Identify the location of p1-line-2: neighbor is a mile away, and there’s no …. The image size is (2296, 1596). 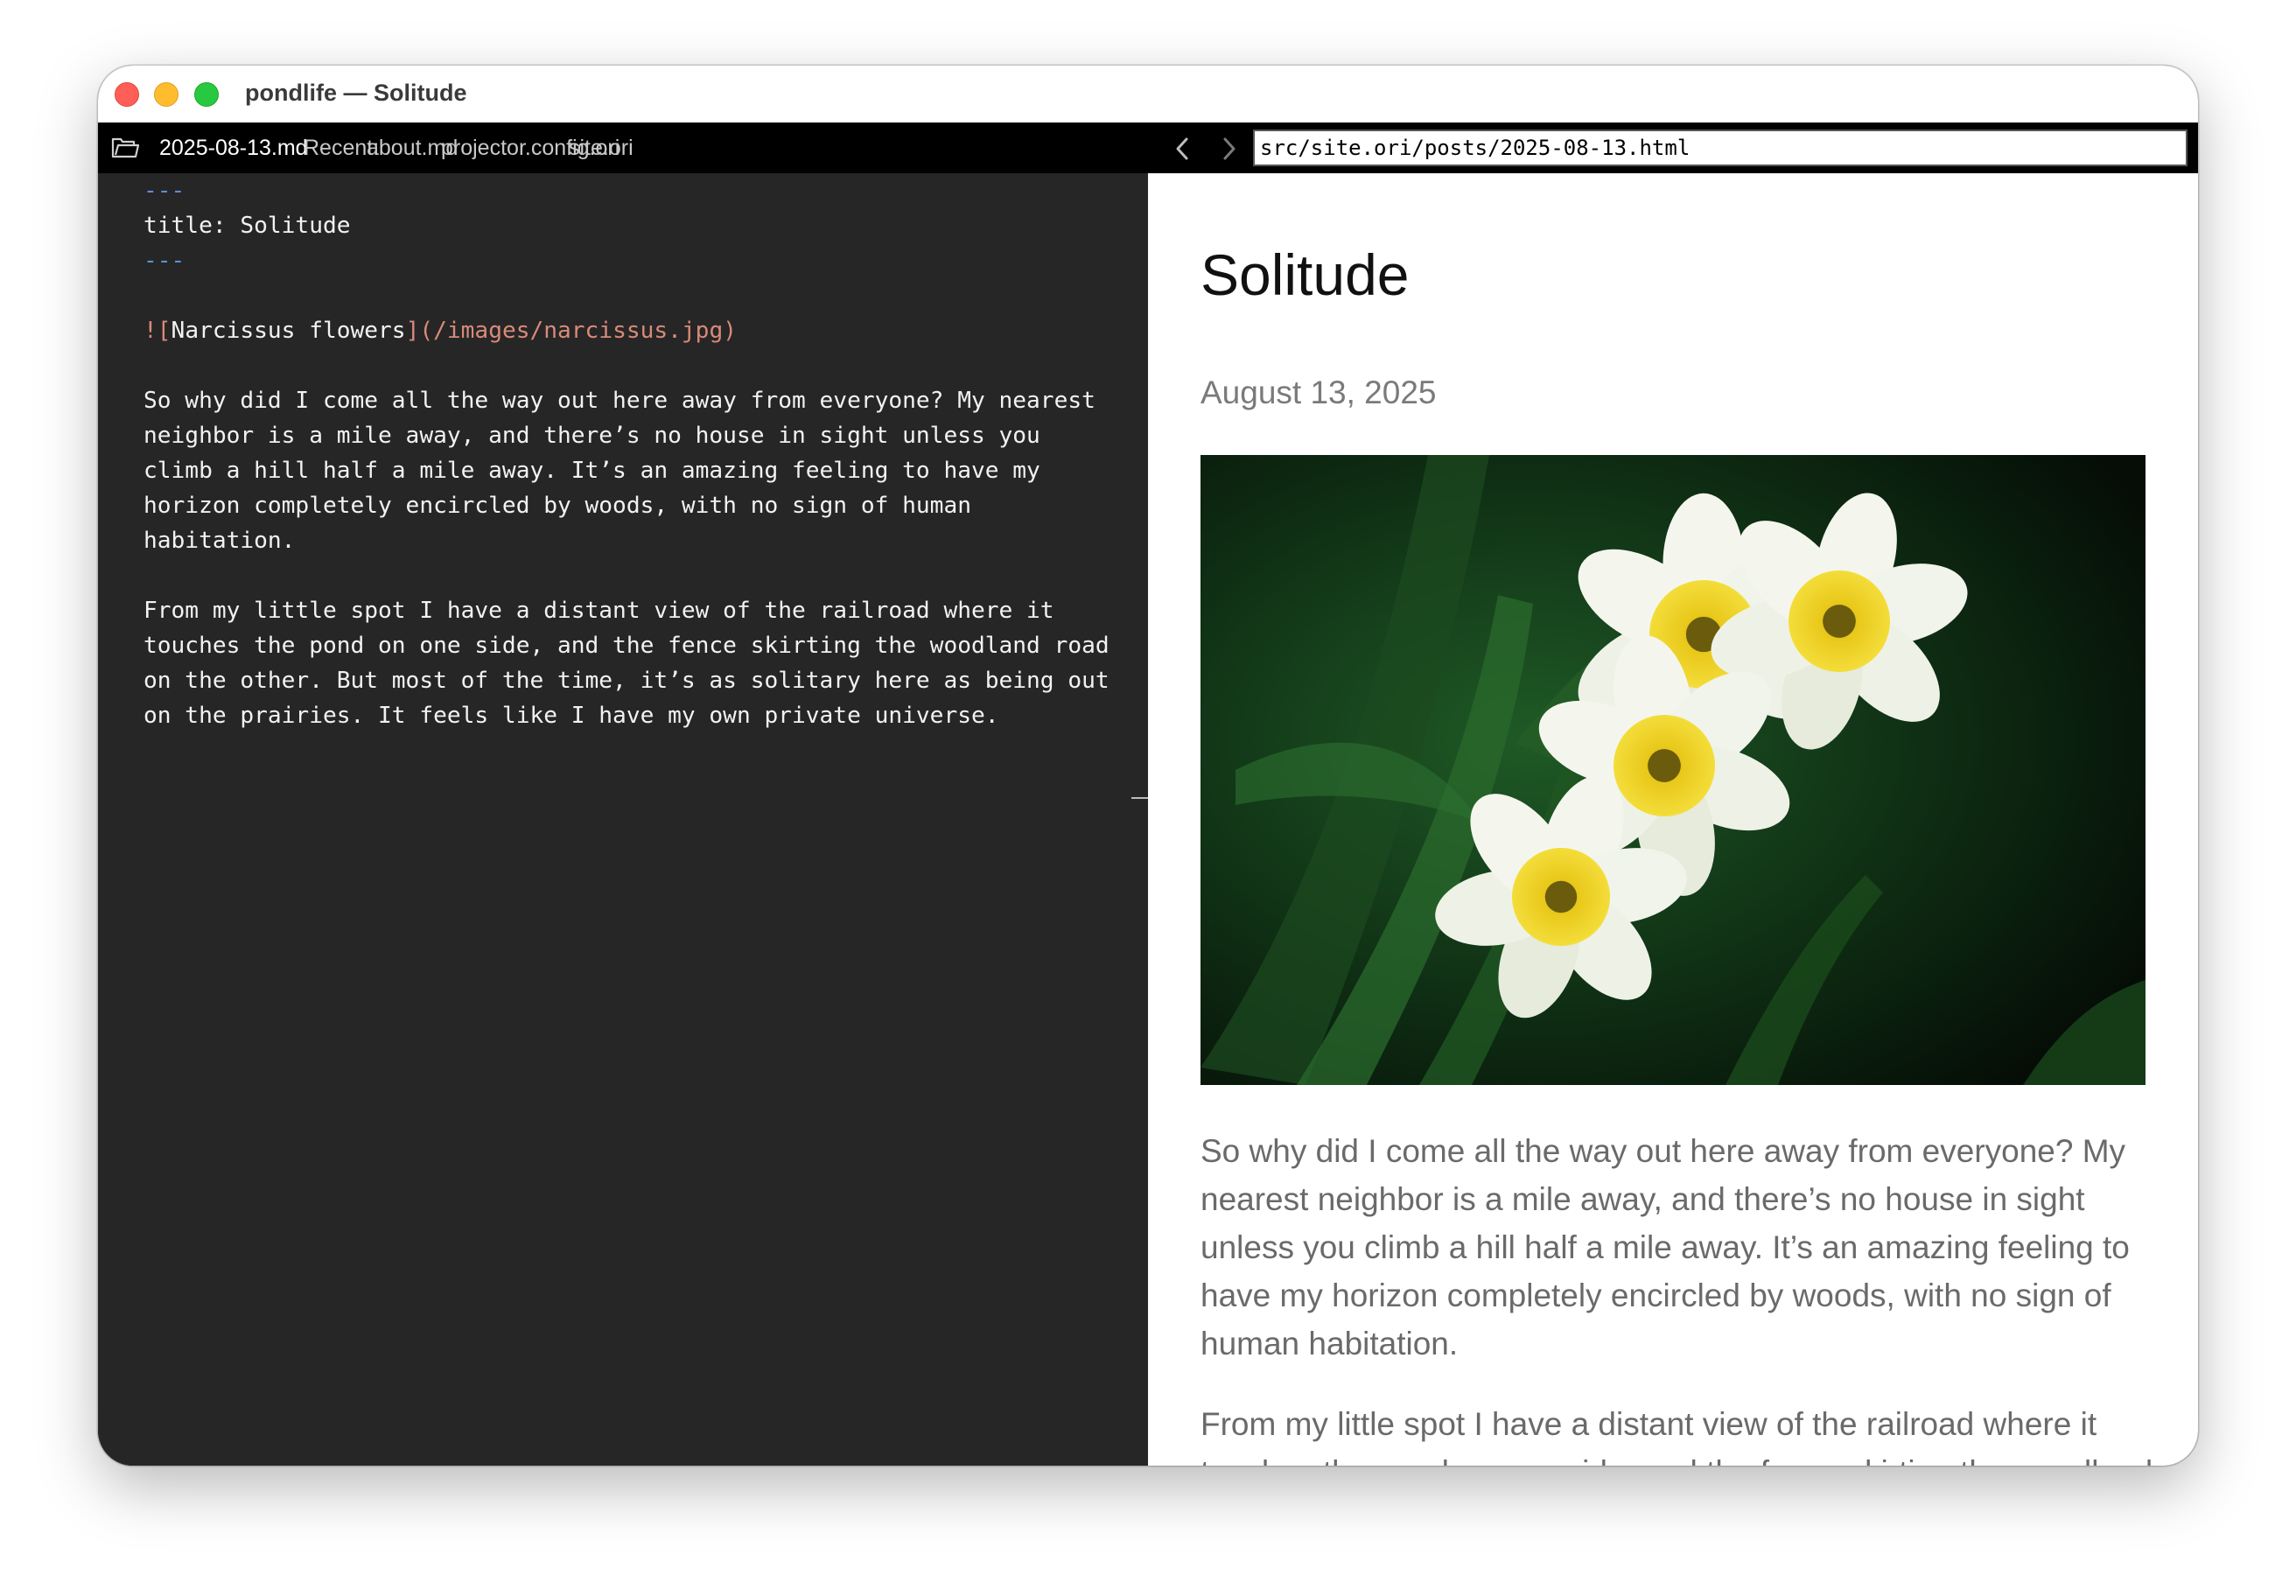
(592, 436).